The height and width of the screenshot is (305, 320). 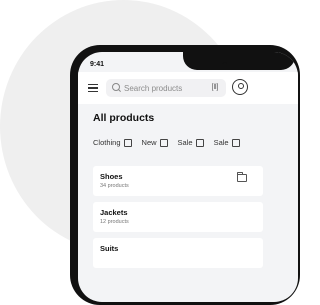 What do you see at coordinates (149, 142) in the screenshot?
I see `filter-label: New` at bounding box center [149, 142].